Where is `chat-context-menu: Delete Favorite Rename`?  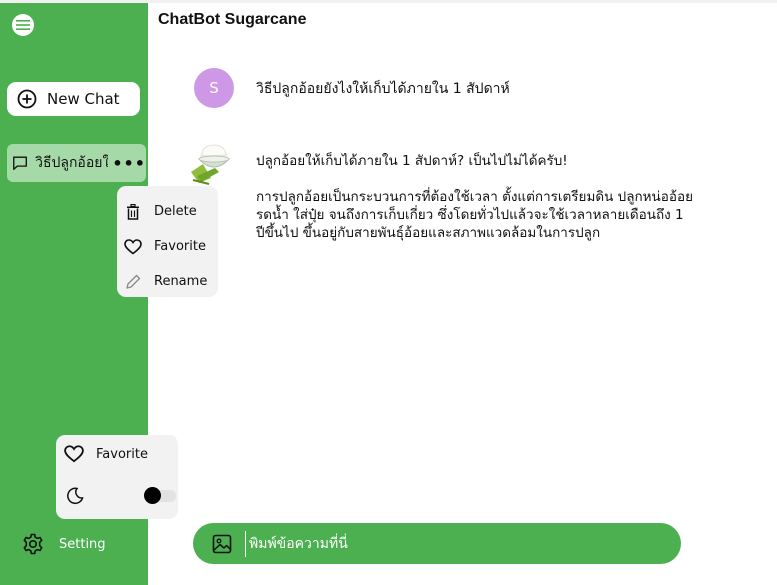 chat-context-menu: Delete Favorite Rename is located at coordinates (167, 241).